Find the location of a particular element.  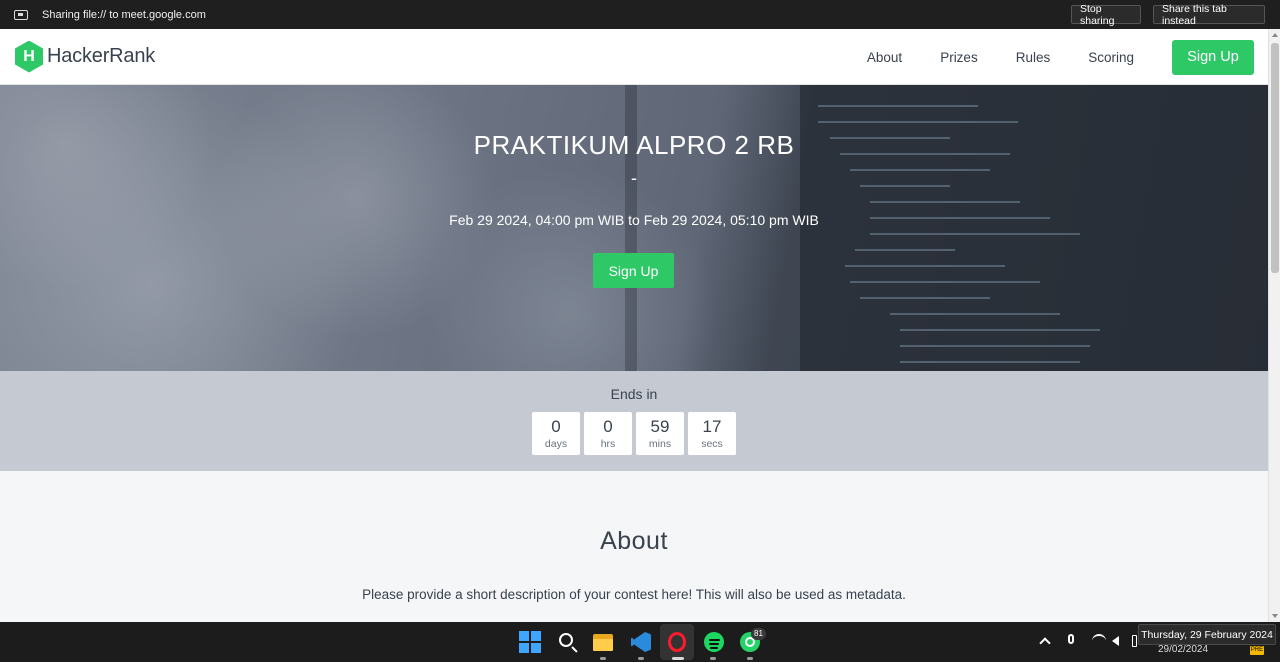

countdown-hours-unit: hrs is located at coordinates (608, 444).